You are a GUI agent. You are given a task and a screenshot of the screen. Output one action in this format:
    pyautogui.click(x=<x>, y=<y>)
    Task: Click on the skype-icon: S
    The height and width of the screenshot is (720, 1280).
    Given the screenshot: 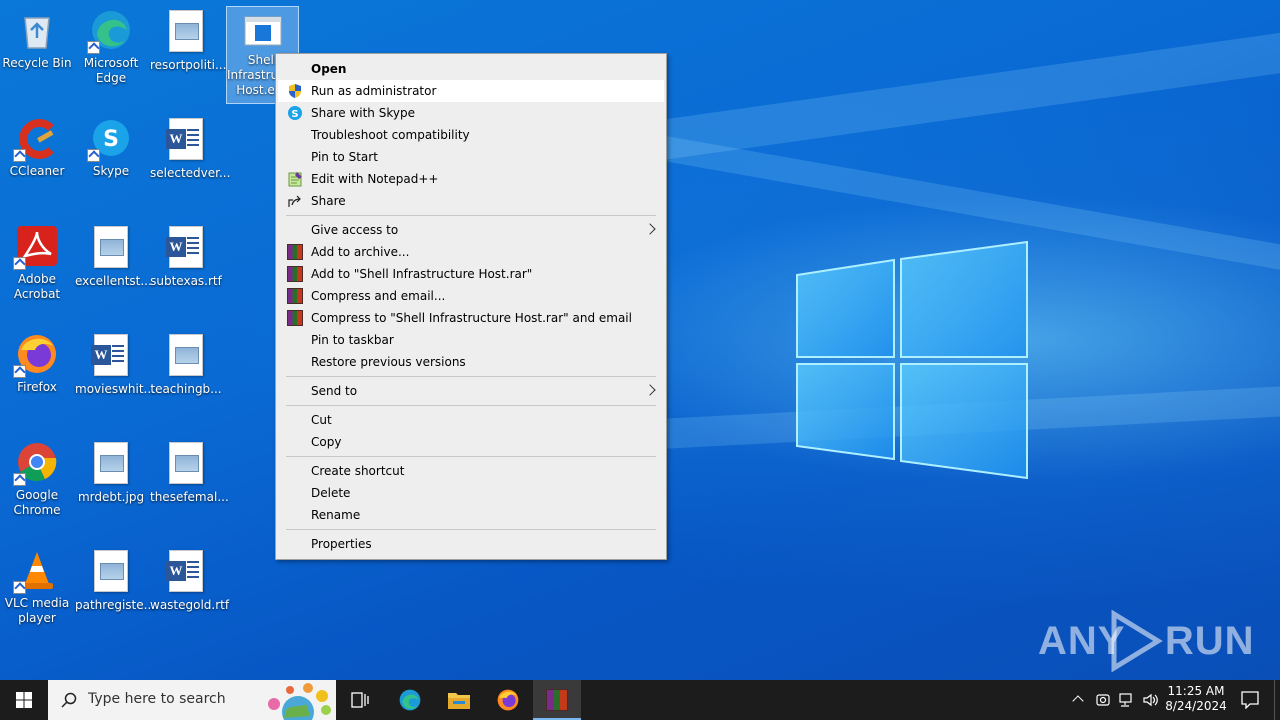 What is the action you would take?
    pyautogui.click(x=295, y=113)
    